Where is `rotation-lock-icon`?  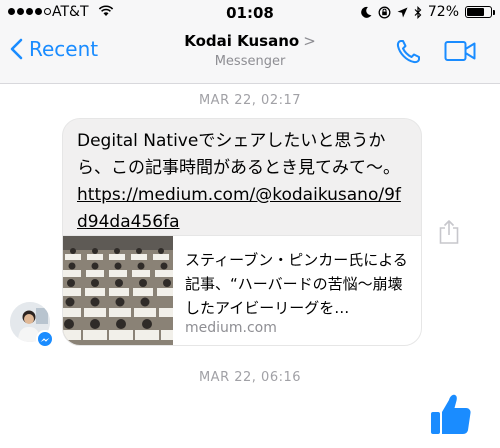
rotation-lock-icon is located at coordinates (384, 12).